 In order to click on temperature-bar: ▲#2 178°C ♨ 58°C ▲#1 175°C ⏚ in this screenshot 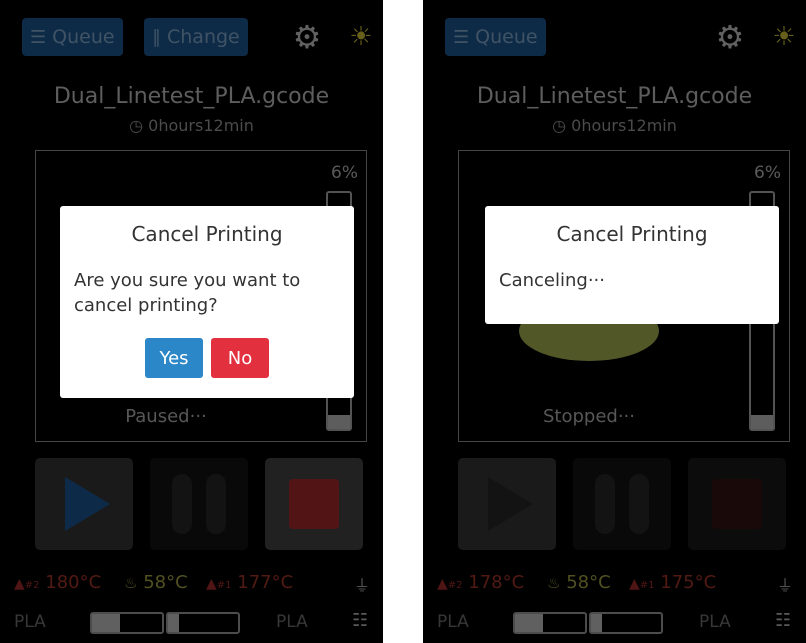, I will do `click(621, 584)`.